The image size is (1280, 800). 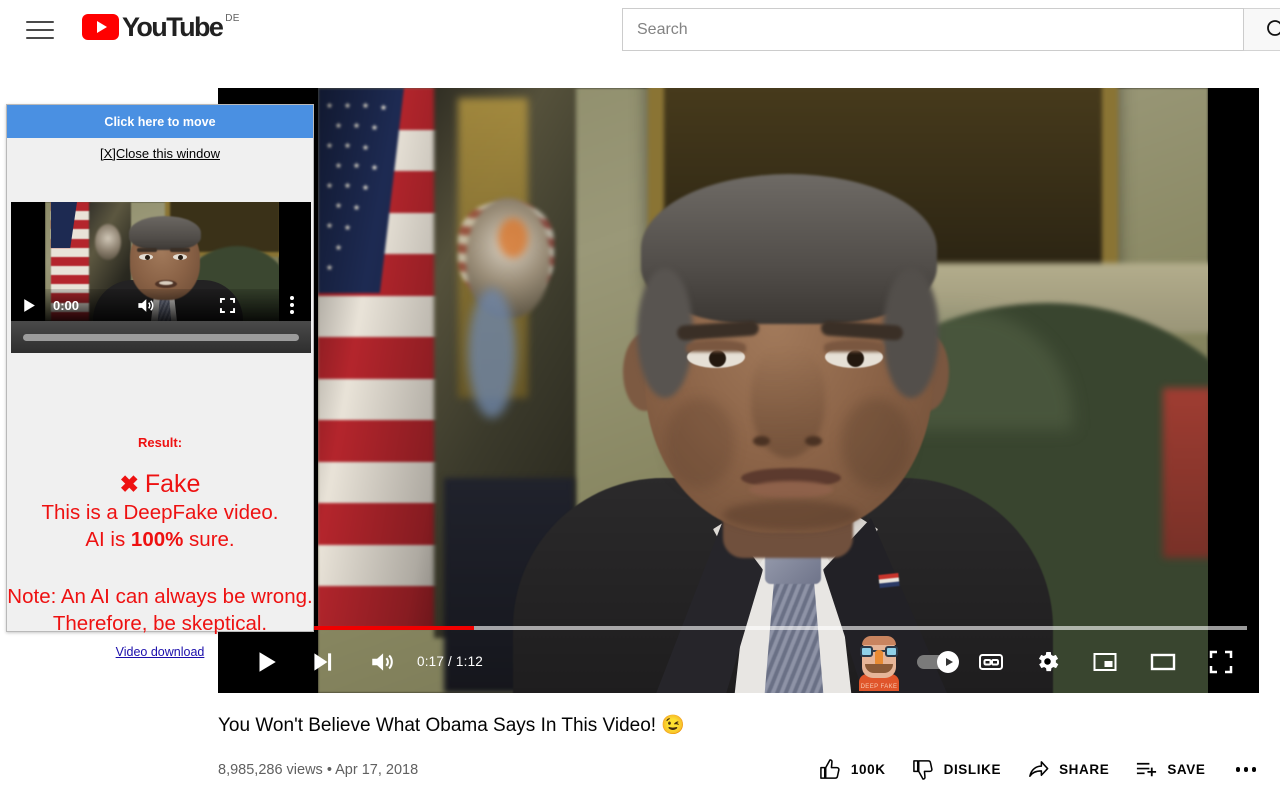 I want to click on result-line-1: This is a DeepFake video., so click(x=160, y=512).